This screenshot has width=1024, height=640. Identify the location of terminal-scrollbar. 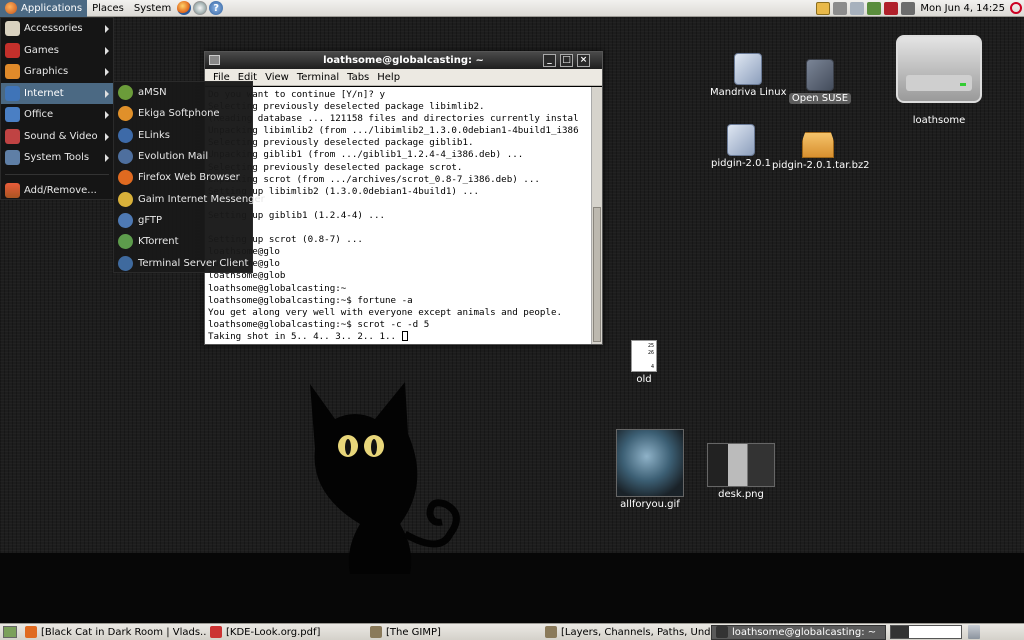
(596, 215).